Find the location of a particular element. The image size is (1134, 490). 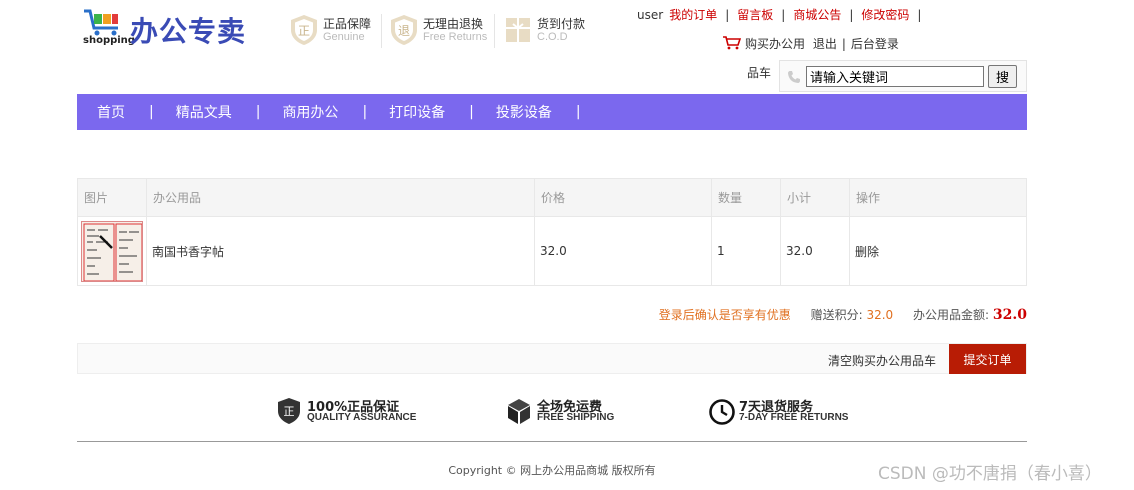

product-quantity: 1 is located at coordinates (746, 251).